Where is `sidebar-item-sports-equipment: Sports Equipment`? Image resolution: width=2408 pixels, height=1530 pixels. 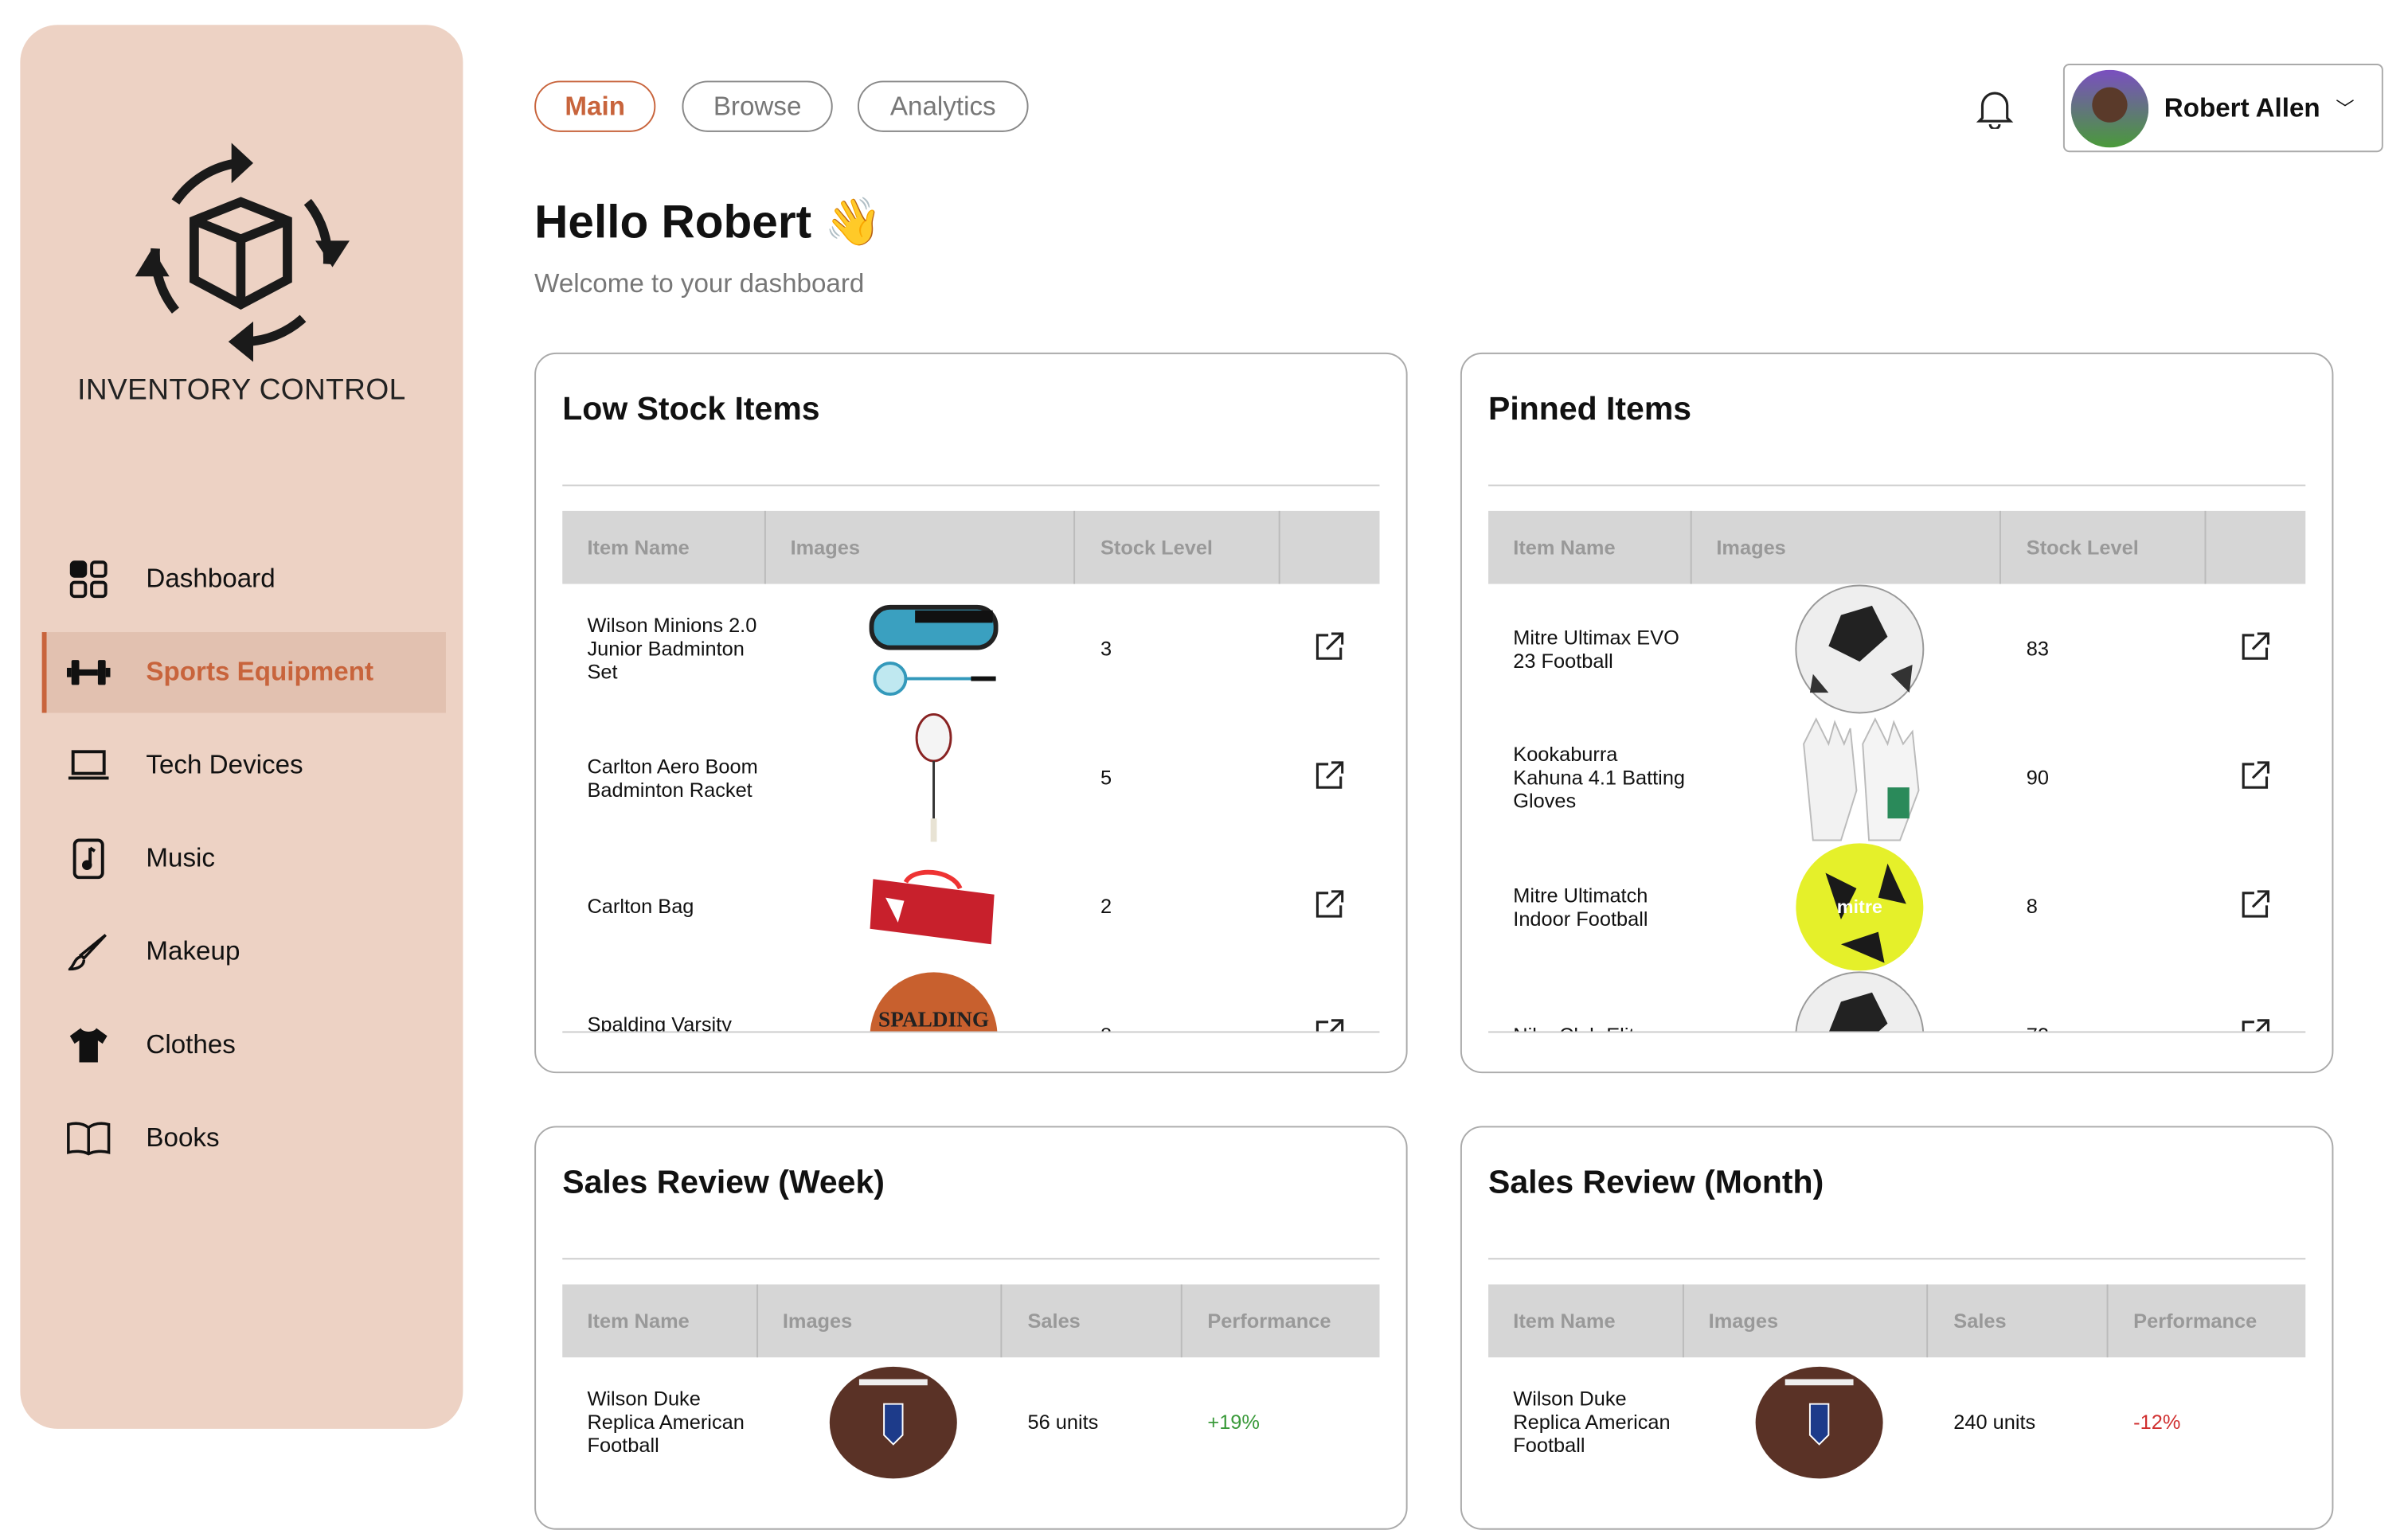 sidebar-item-sports-equipment: Sports Equipment is located at coordinates (243, 672).